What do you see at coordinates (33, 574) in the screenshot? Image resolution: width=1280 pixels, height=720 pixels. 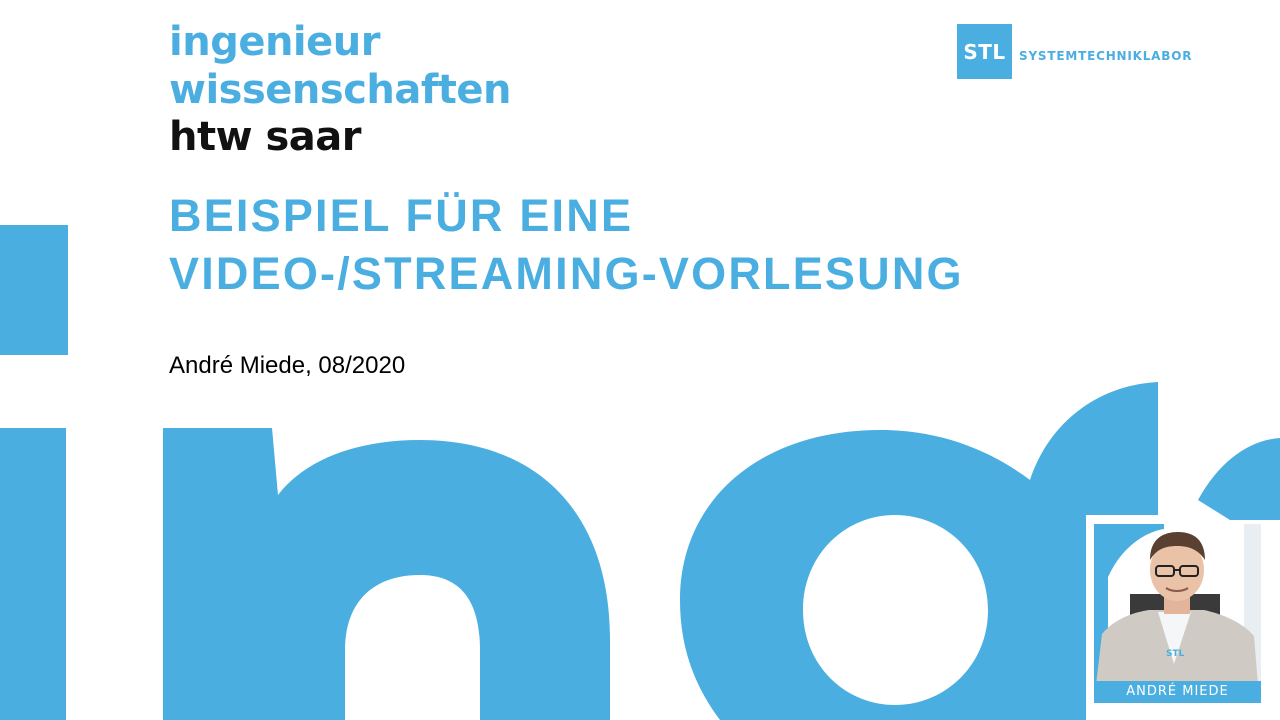 I see `deco-bar-bottom` at bounding box center [33, 574].